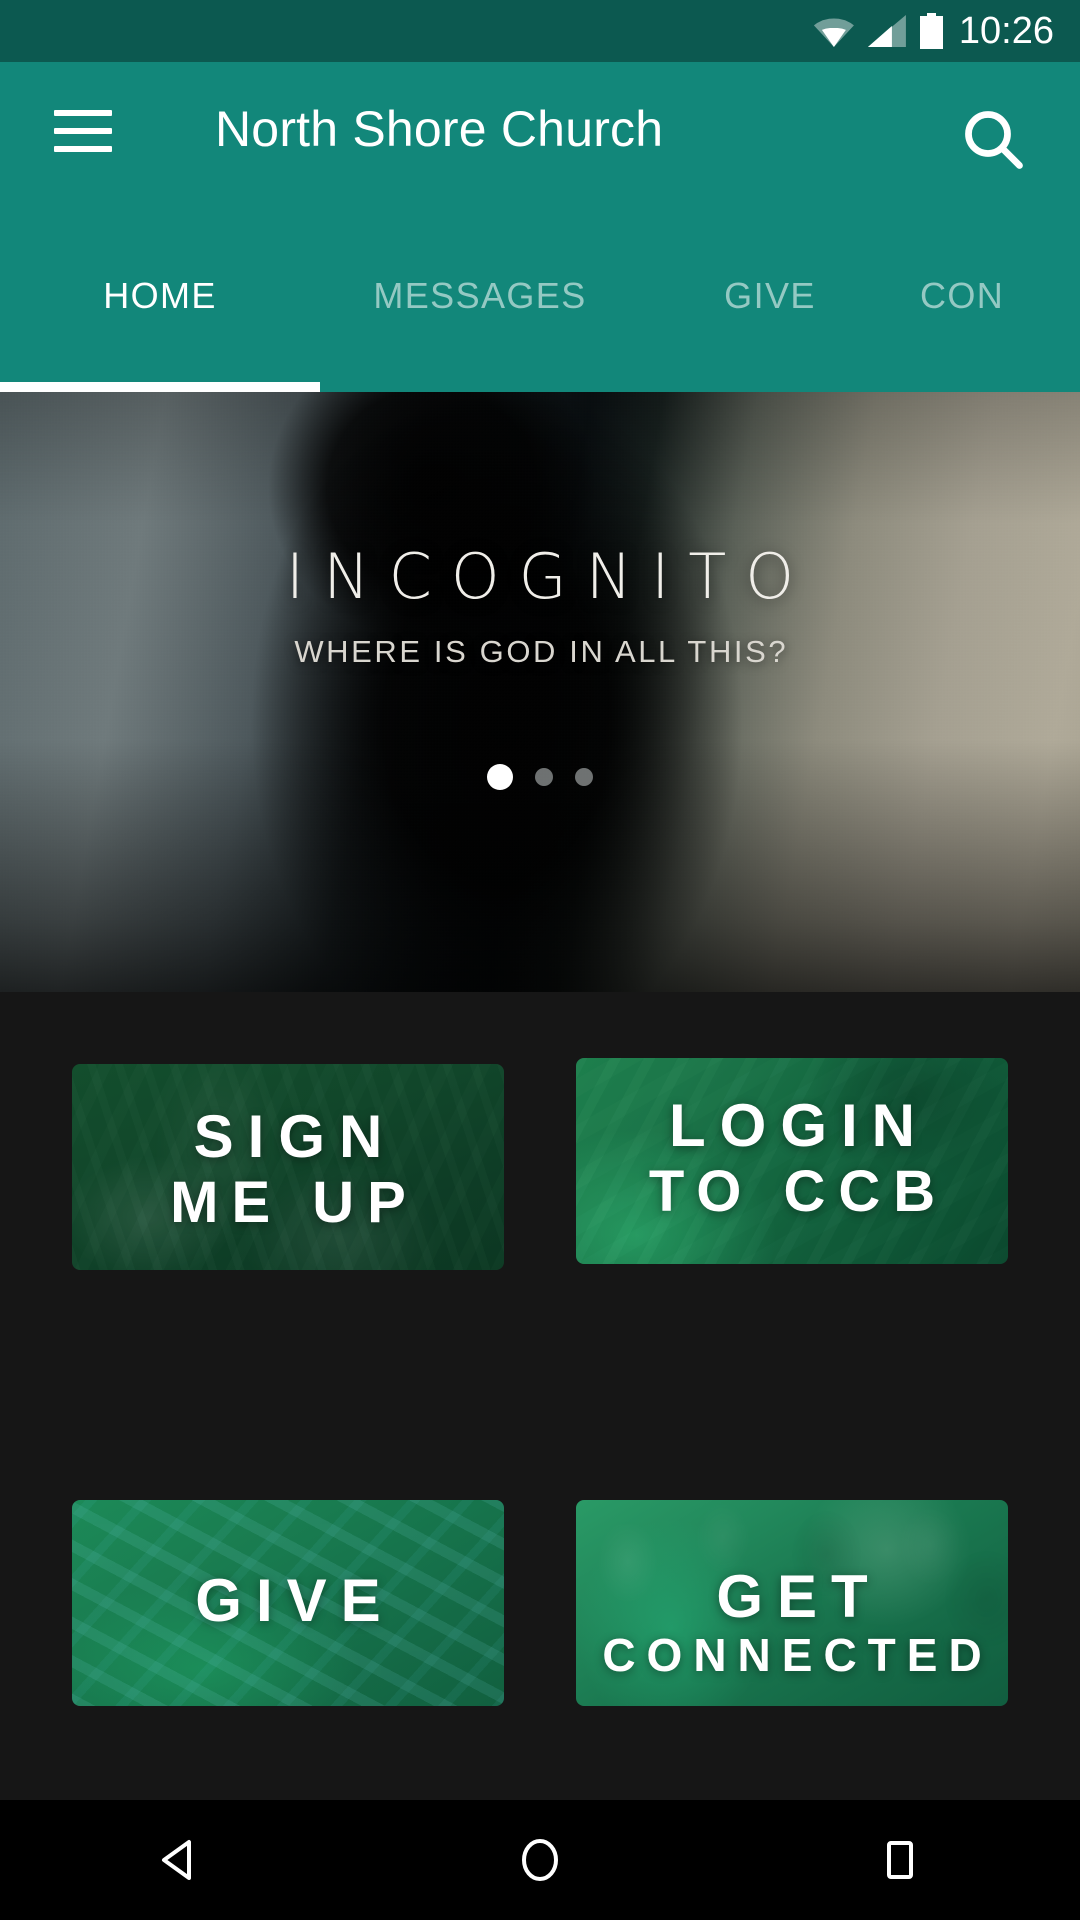 The height and width of the screenshot is (1920, 1080). I want to click on carousel-dots, so click(540, 777).